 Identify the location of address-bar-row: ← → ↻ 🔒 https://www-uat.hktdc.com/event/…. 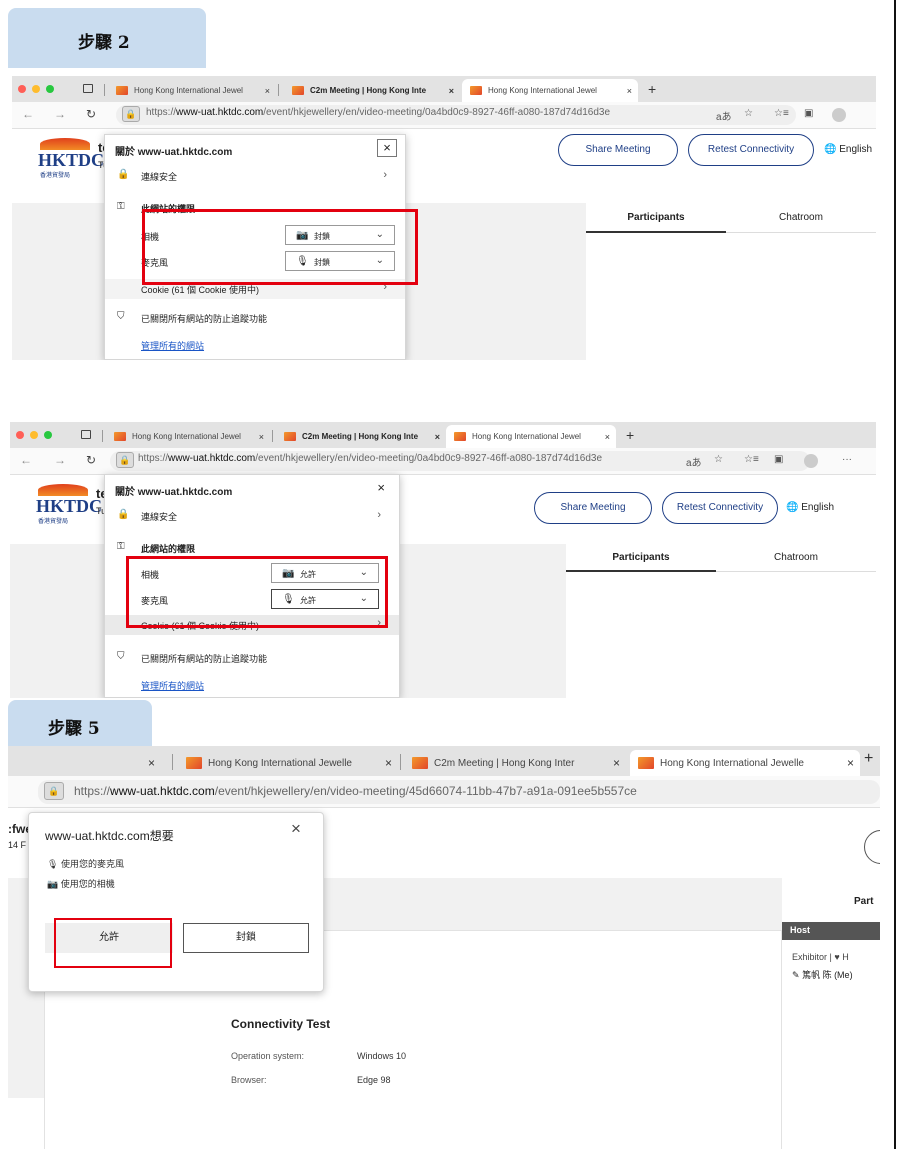
(443, 461).